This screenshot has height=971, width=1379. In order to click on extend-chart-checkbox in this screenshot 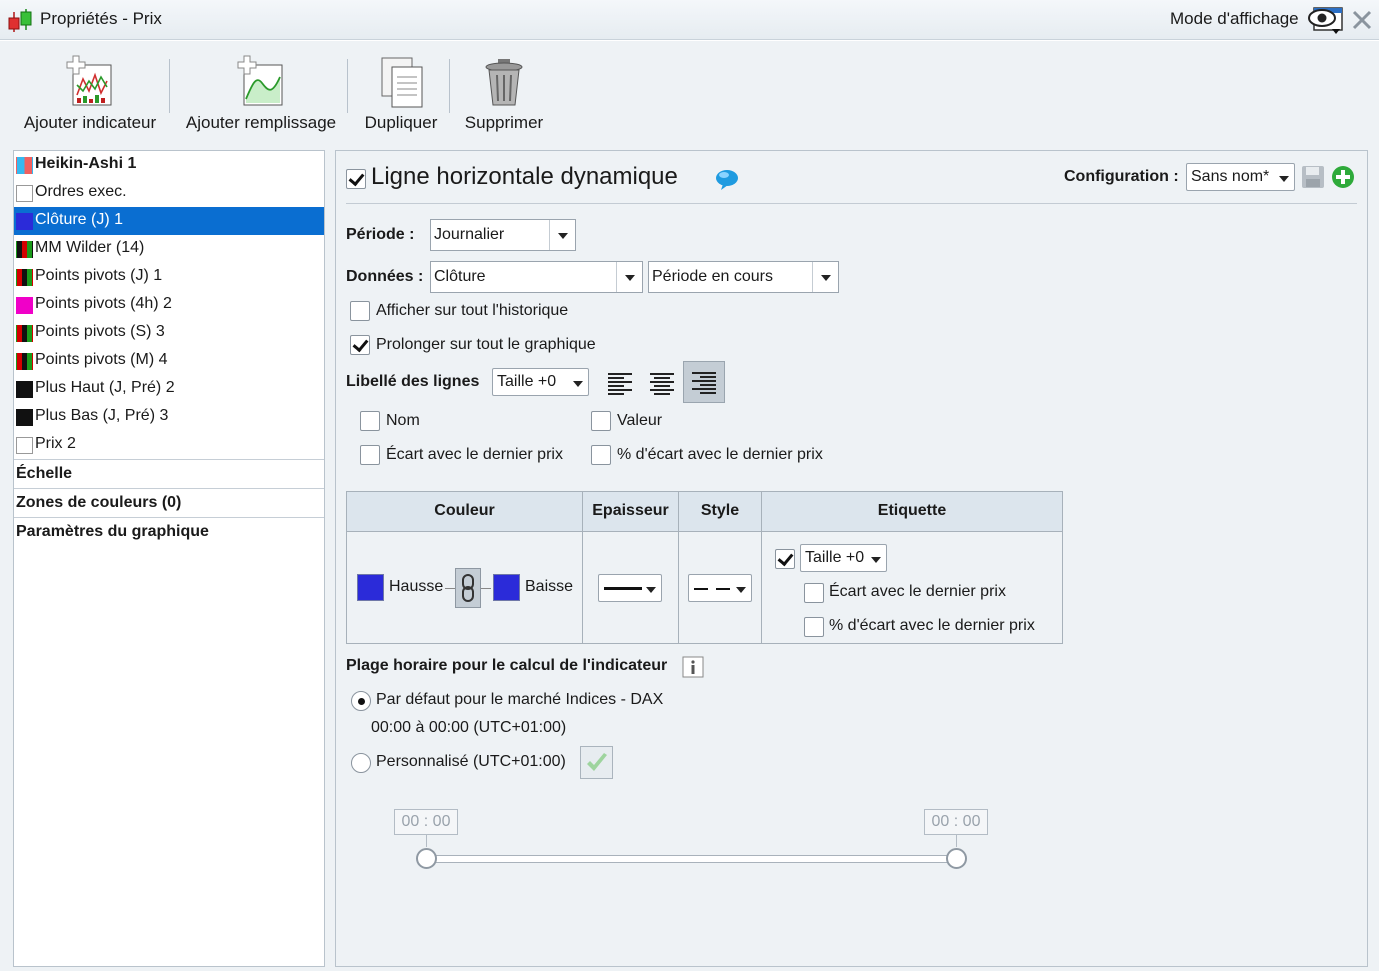, I will do `click(360, 345)`.